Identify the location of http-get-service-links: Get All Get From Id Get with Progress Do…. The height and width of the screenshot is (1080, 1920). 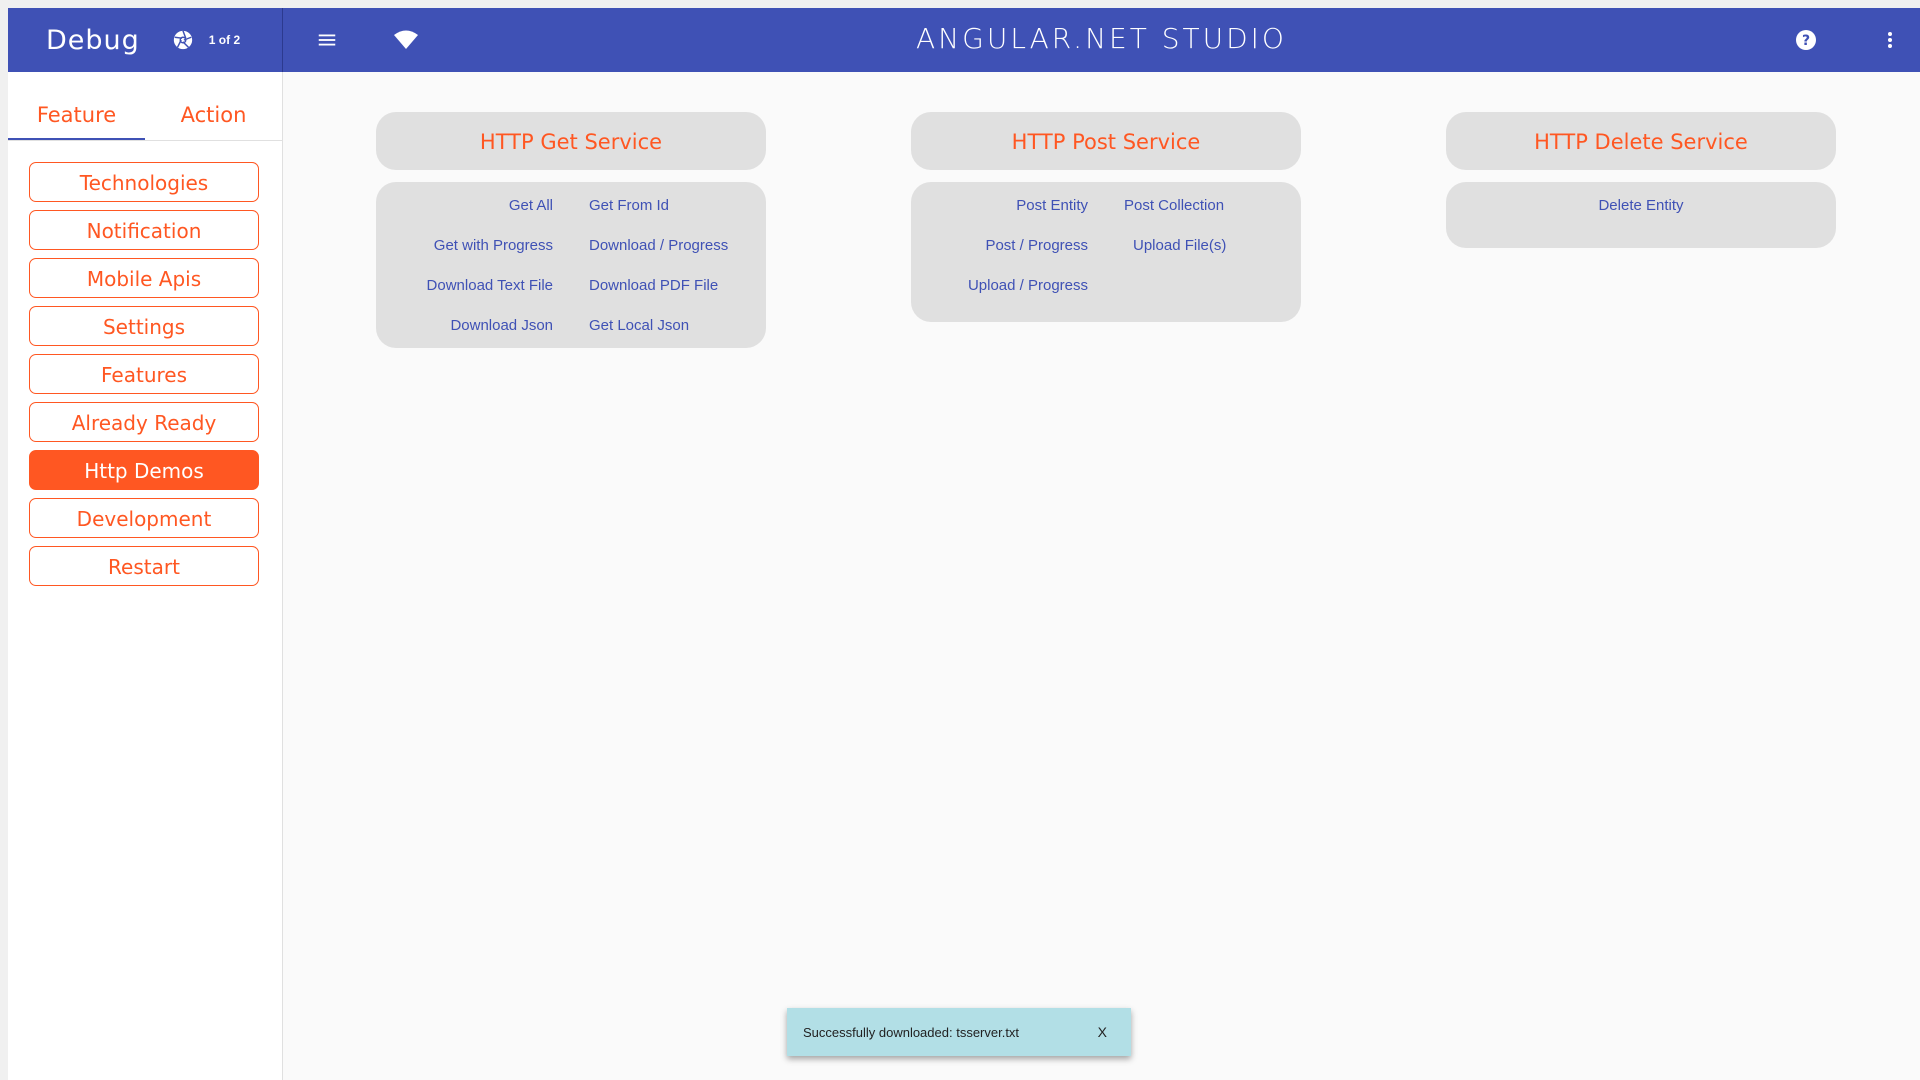
(571, 265).